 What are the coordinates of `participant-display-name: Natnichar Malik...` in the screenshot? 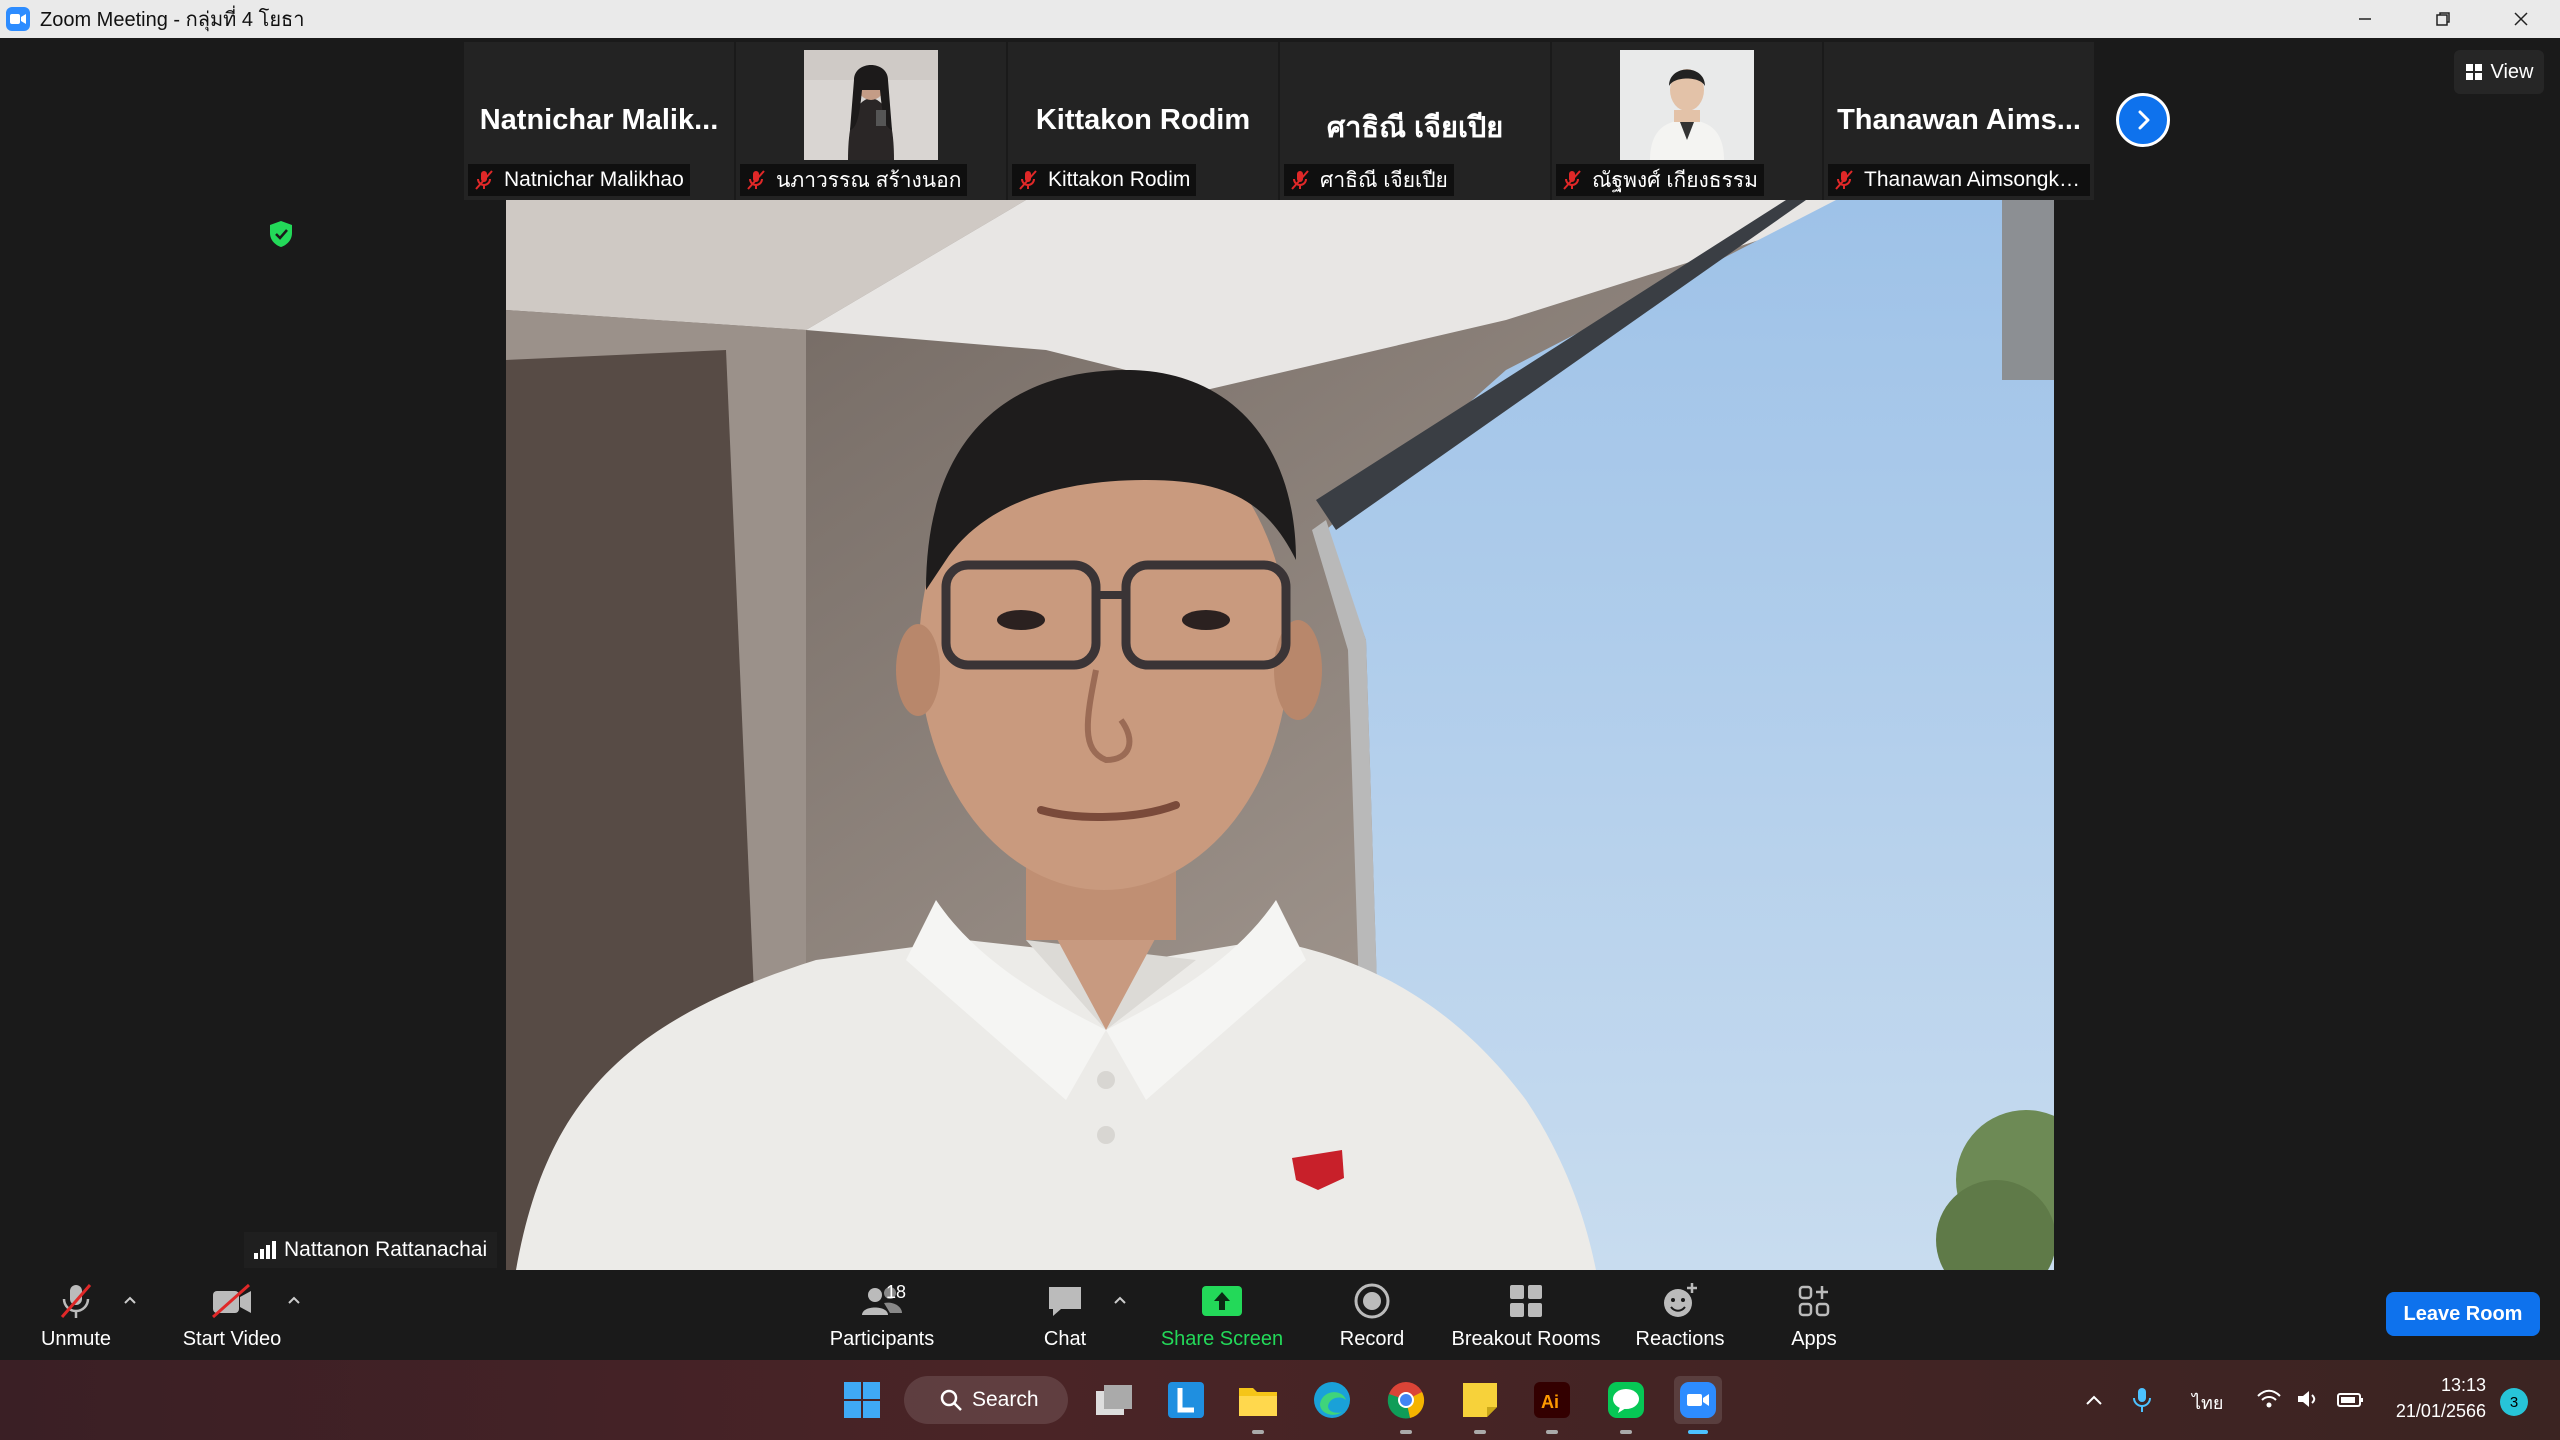 It's located at (599, 120).